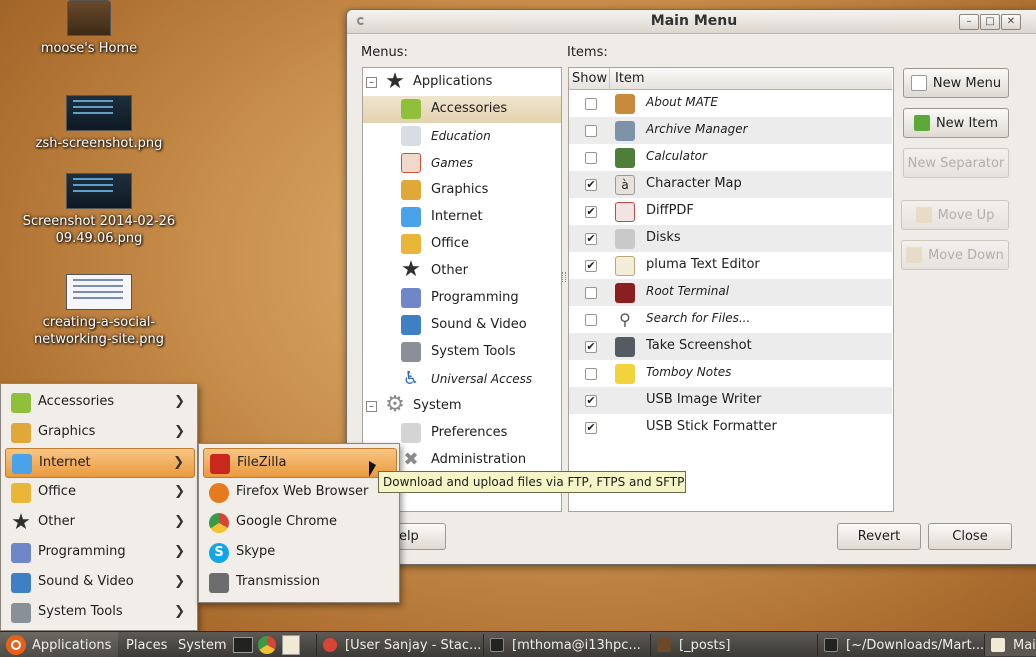  Describe the element at coordinates (300, 493) in the screenshot. I see `menu-item-firefox: Firefox Web Browser` at that location.